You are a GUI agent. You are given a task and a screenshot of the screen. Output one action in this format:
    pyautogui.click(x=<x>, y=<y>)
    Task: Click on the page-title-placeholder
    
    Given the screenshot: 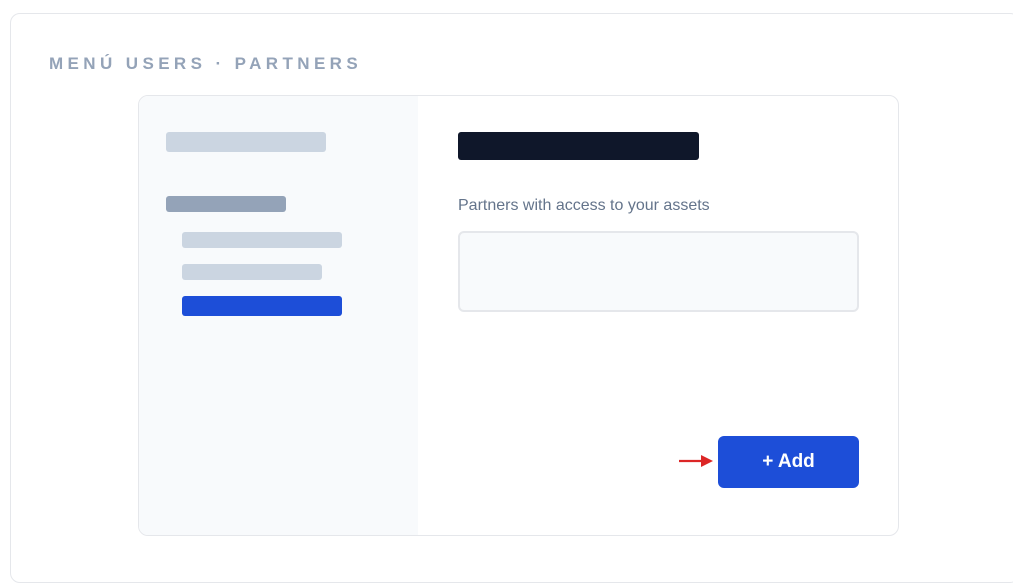 What is the action you would take?
    pyautogui.click(x=578, y=146)
    